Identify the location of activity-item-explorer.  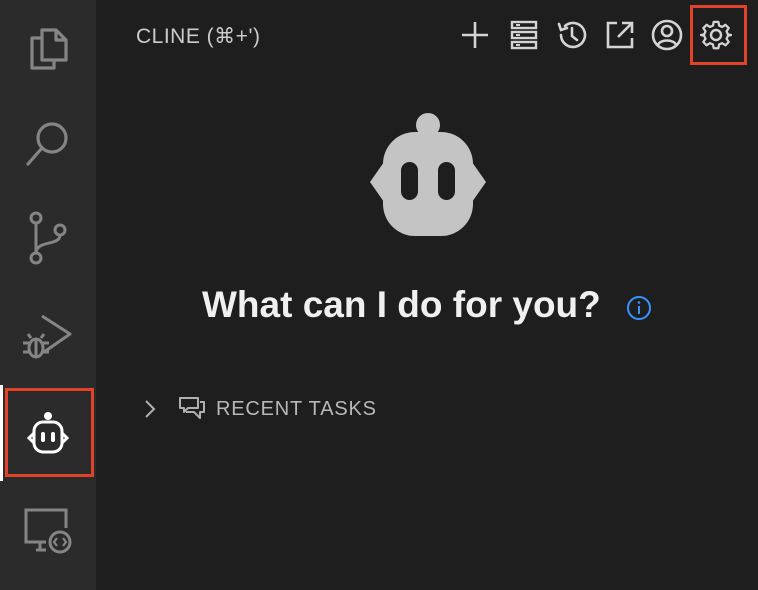
(48, 48).